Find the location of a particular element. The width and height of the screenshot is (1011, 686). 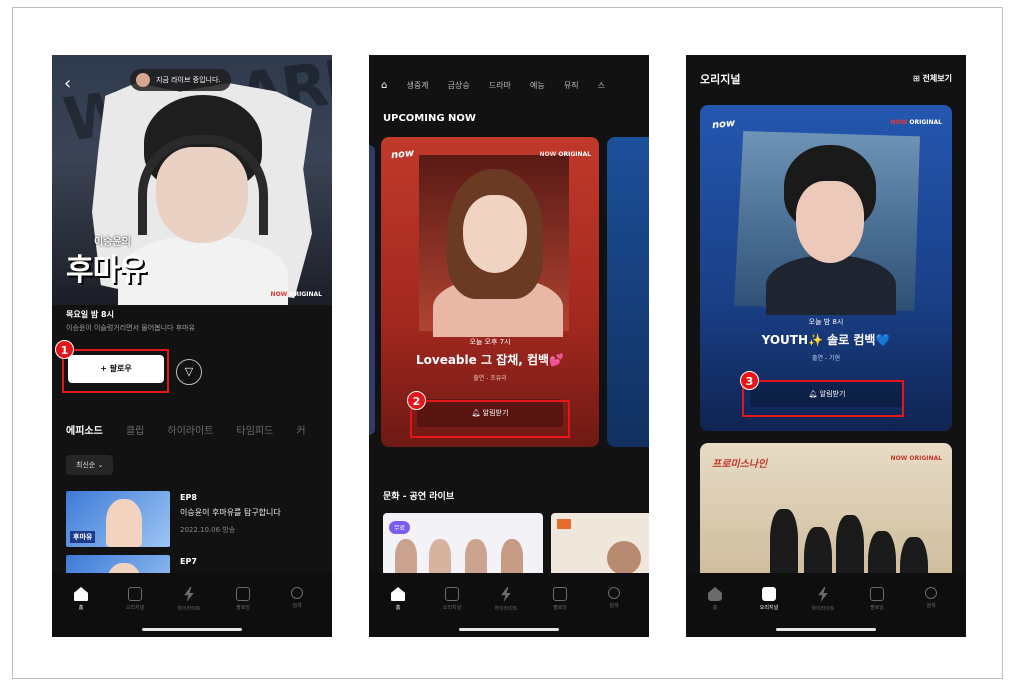

next-card-peek is located at coordinates (628, 292).